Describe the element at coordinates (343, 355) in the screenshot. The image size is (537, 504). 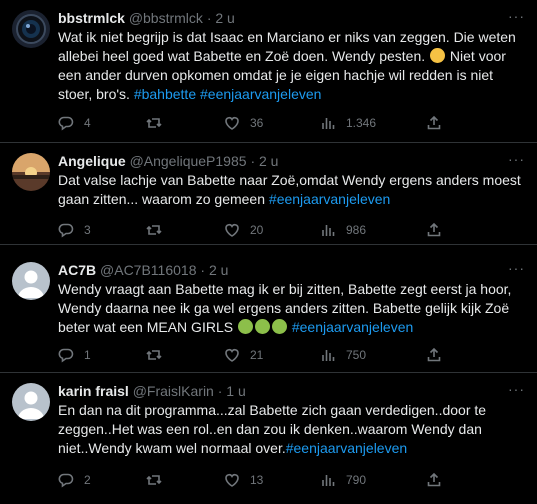
I see `views-button: 750` at that location.